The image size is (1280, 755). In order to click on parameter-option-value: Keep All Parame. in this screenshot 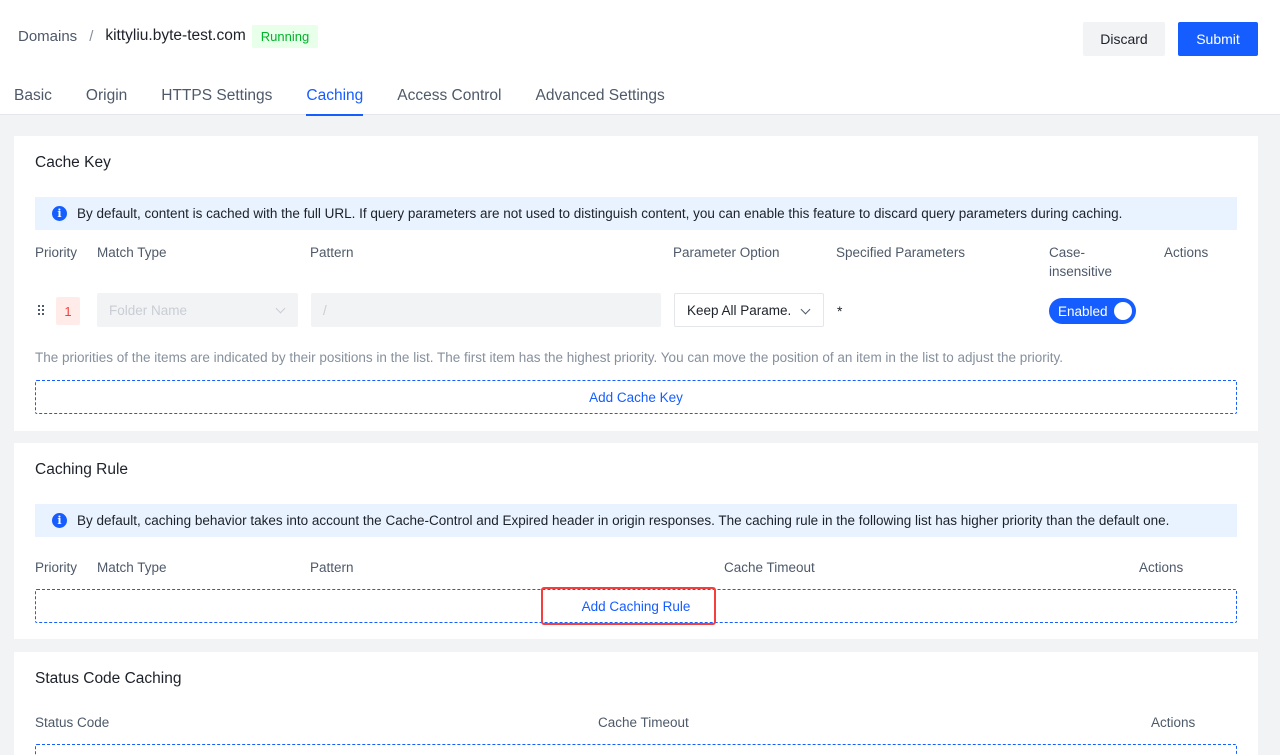, I will do `click(739, 310)`.